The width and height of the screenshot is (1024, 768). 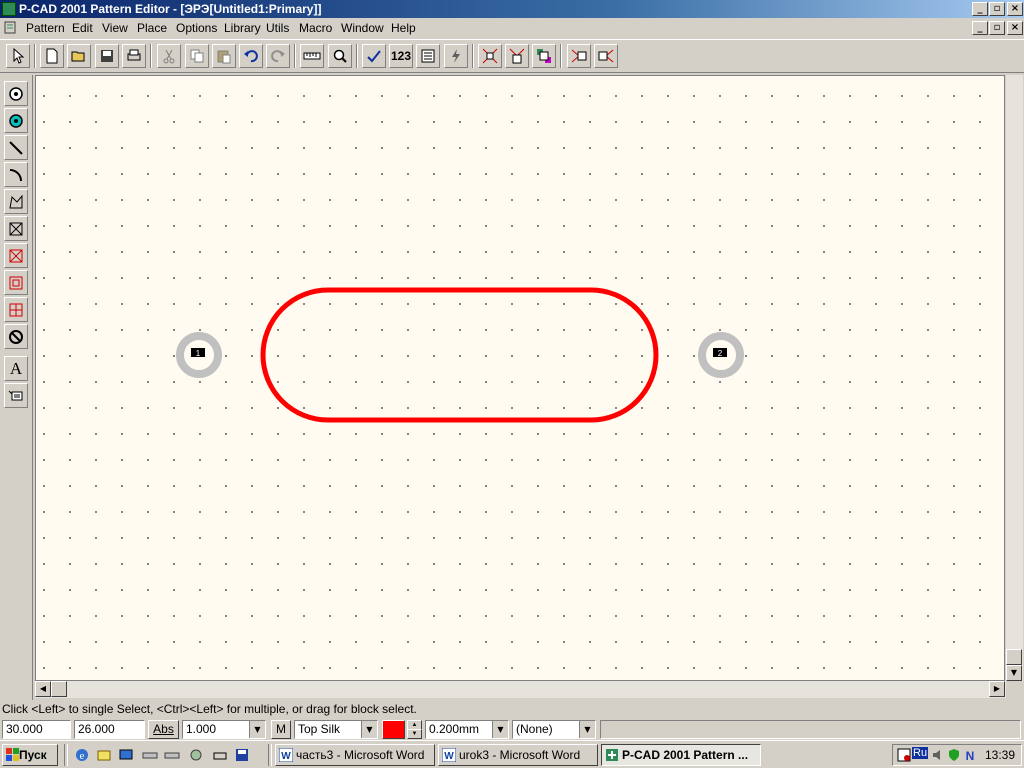 I want to click on doc-minimize-button: _, so click(x=980, y=28).